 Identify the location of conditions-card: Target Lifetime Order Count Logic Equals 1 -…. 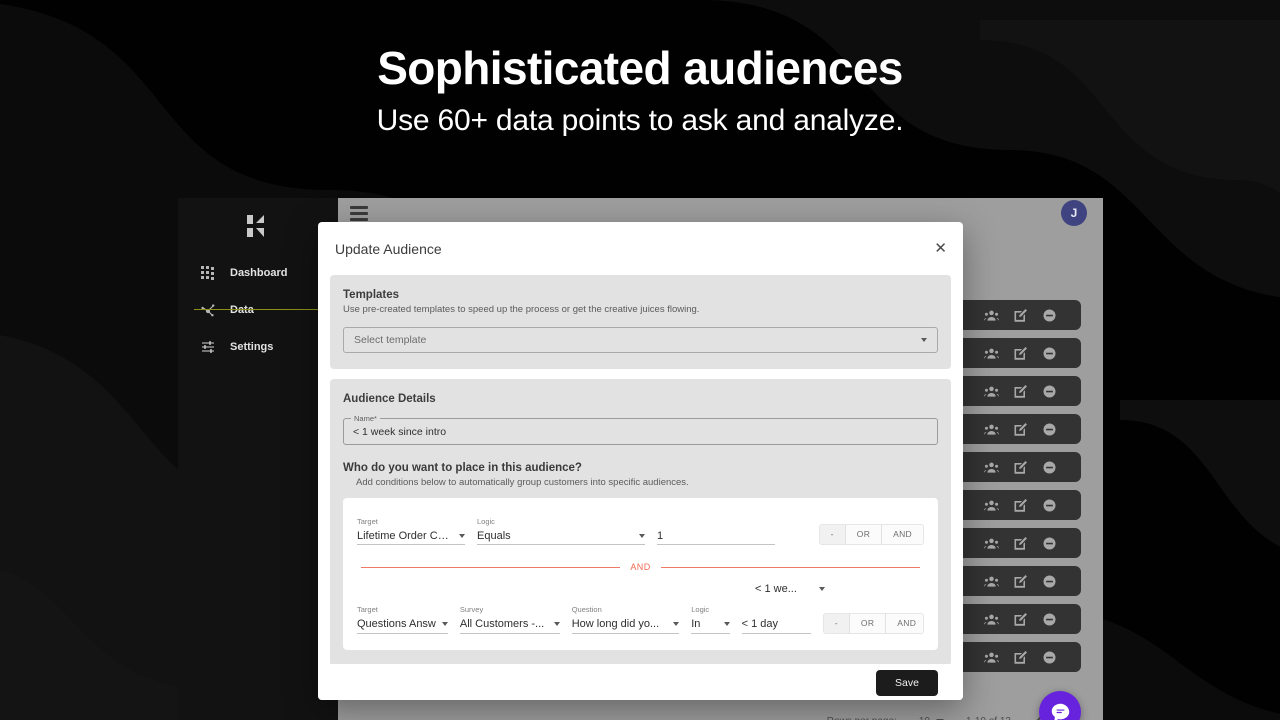
(640, 574).